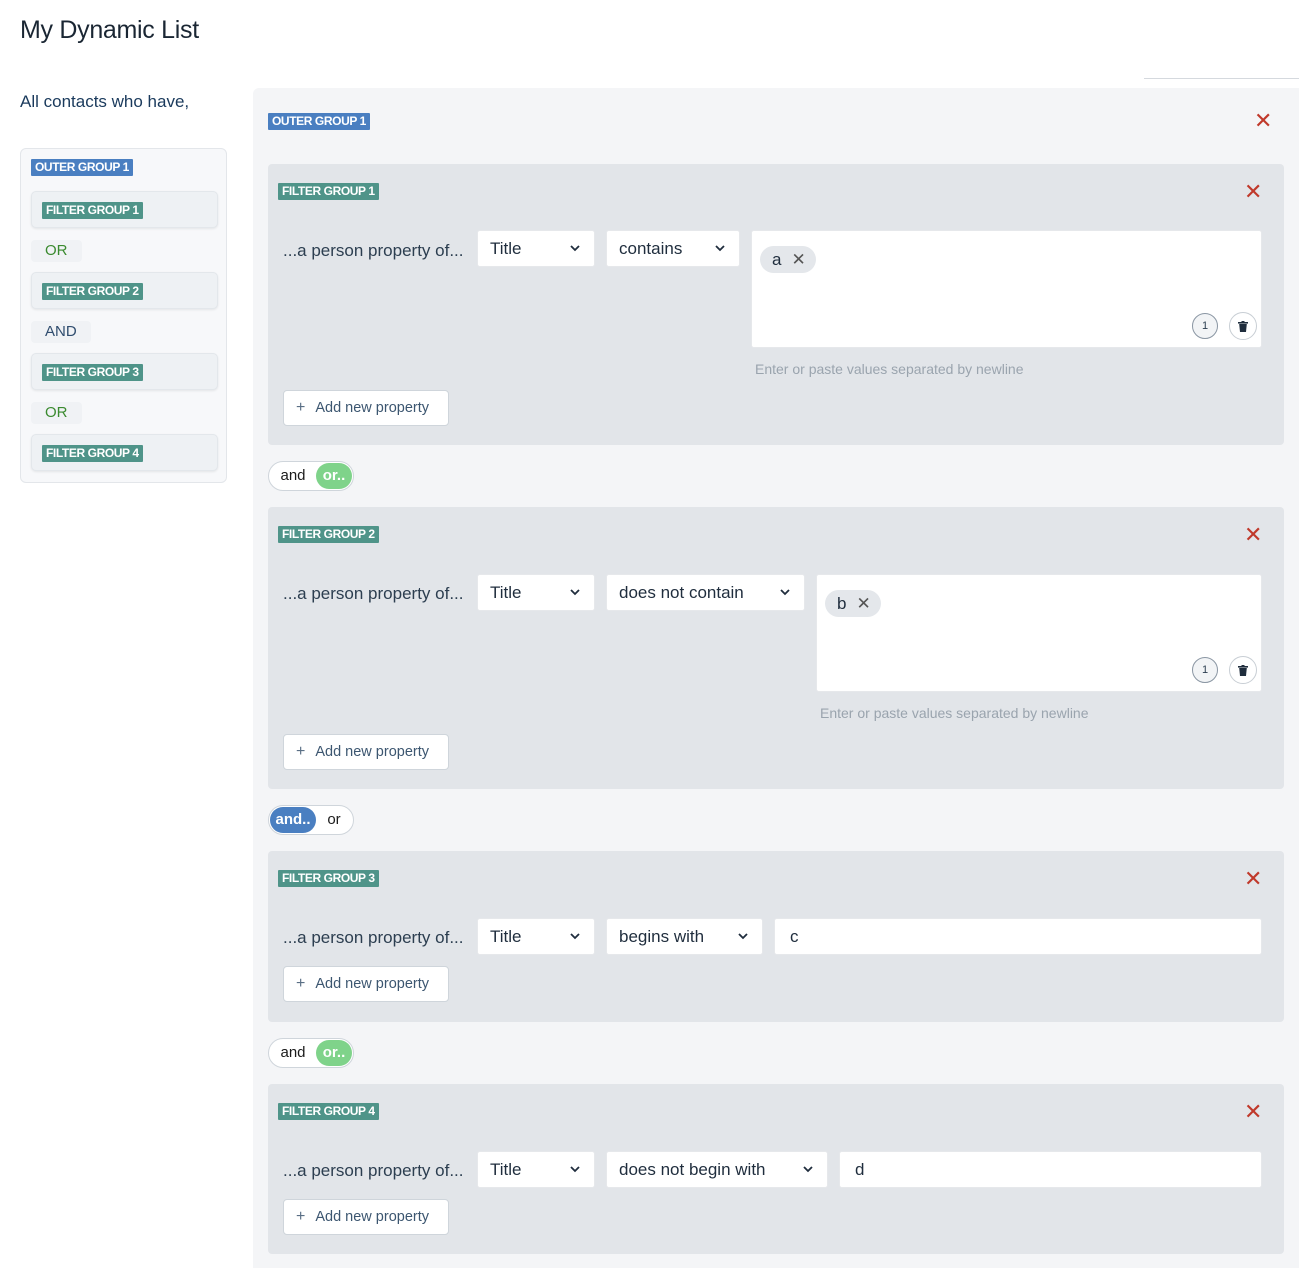 This screenshot has height=1268, width=1299. What do you see at coordinates (319, 121) in the screenshot?
I see `outer-group-badge: OUTER GROUP 1` at bounding box center [319, 121].